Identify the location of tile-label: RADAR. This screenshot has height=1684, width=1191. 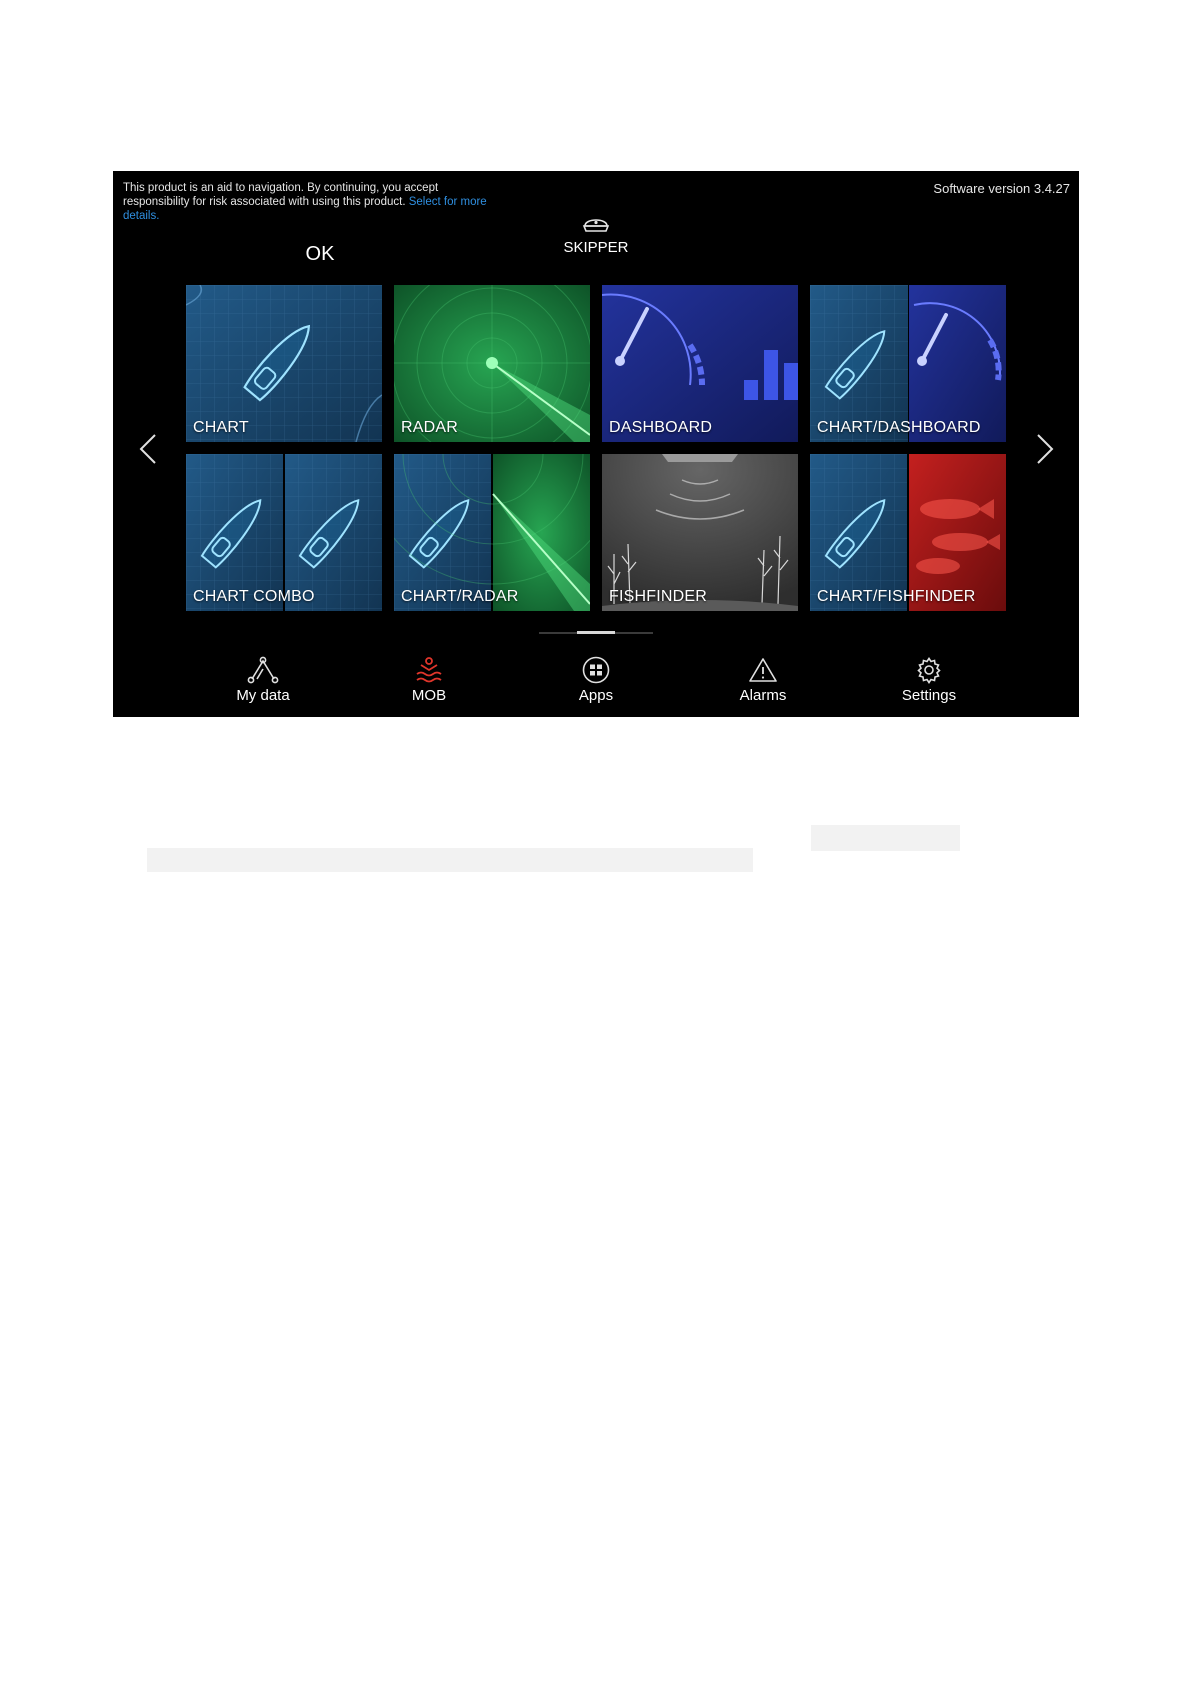
(430, 427).